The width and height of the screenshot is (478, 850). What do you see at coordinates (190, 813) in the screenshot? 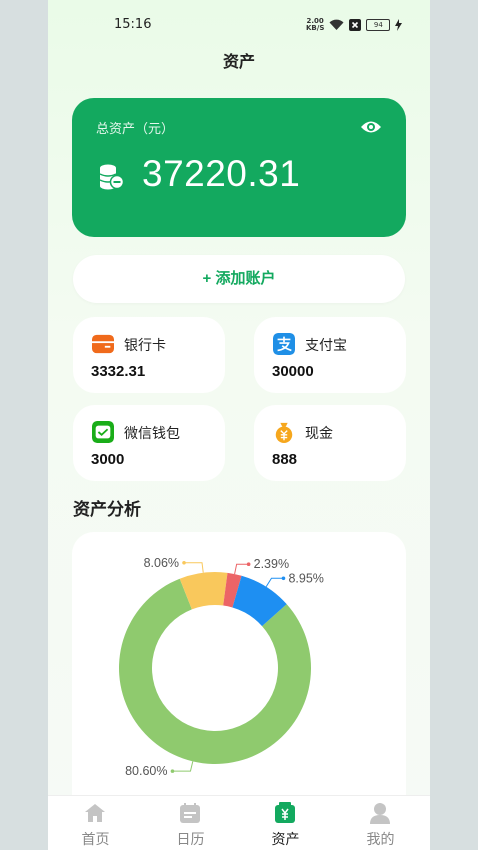
I see `calendar-icon` at bounding box center [190, 813].